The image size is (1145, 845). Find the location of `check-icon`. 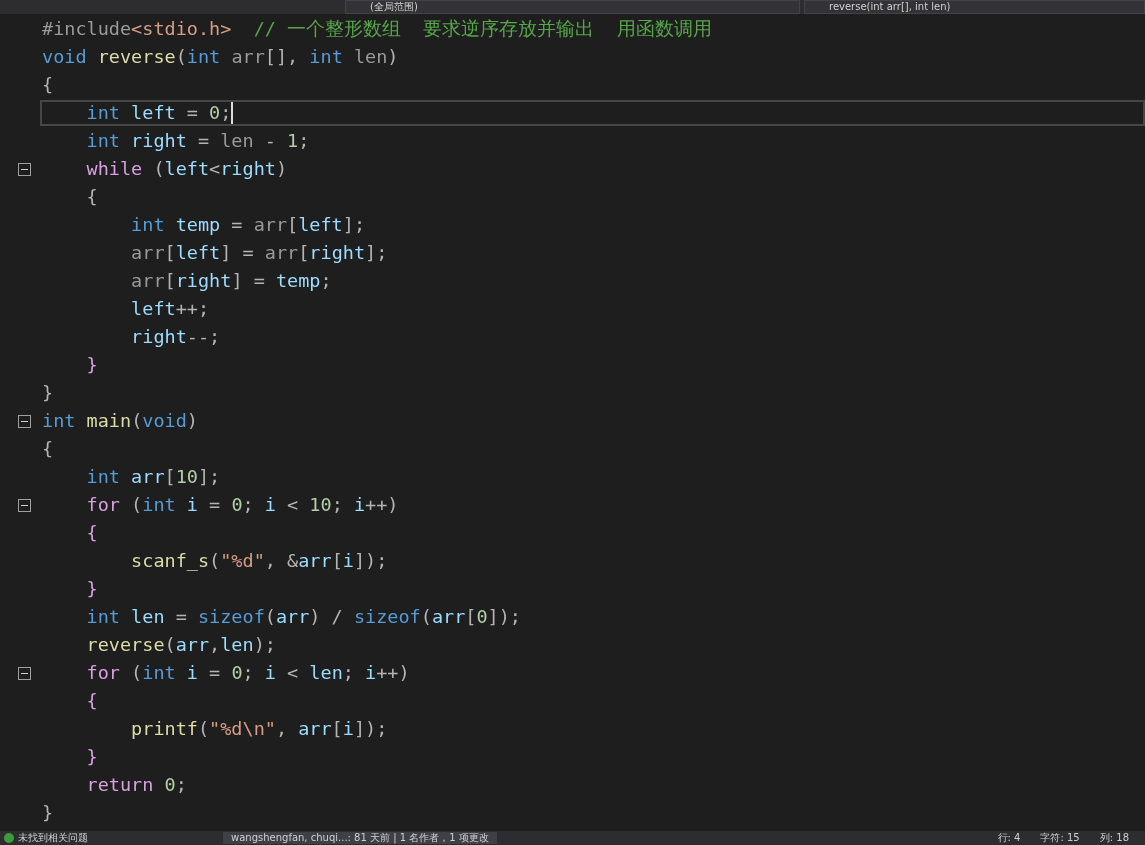

check-icon is located at coordinates (9, 838).